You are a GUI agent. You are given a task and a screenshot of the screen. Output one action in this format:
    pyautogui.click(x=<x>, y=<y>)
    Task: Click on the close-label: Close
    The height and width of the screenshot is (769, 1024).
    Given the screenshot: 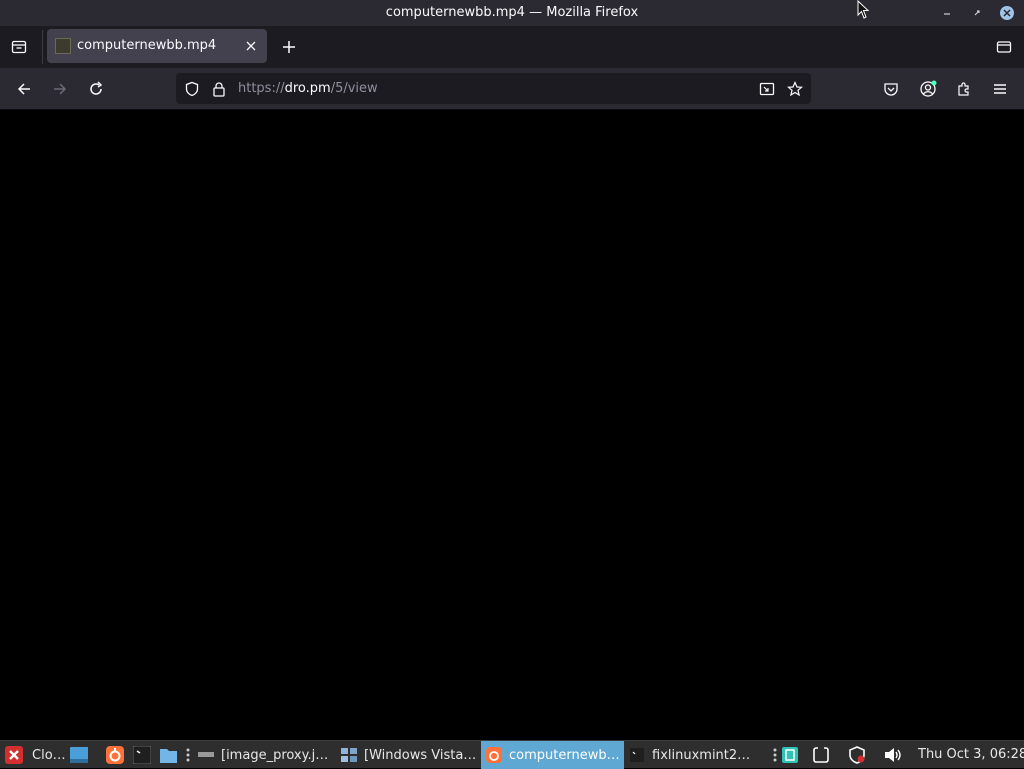 What is the action you would take?
    pyautogui.click(x=49, y=755)
    